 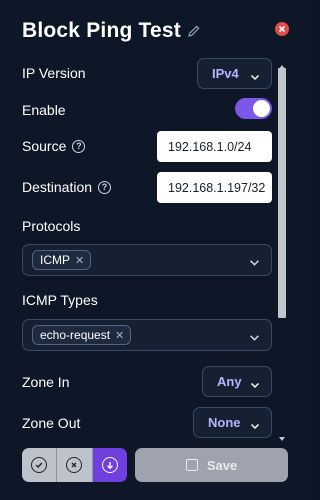 What do you see at coordinates (54, 73) in the screenshot?
I see `ip-version-label: IP Version` at bounding box center [54, 73].